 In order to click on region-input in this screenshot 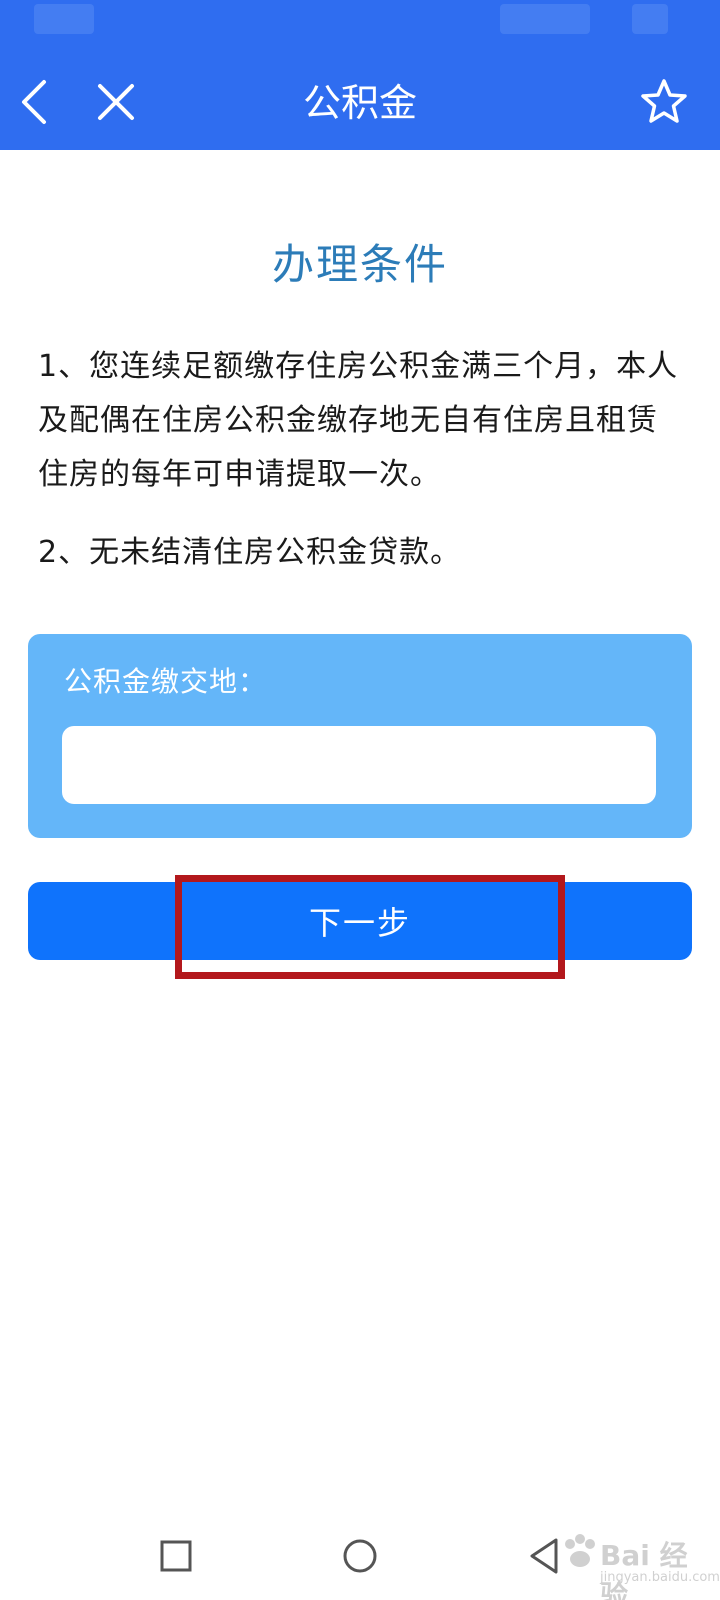, I will do `click(359, 765)`.